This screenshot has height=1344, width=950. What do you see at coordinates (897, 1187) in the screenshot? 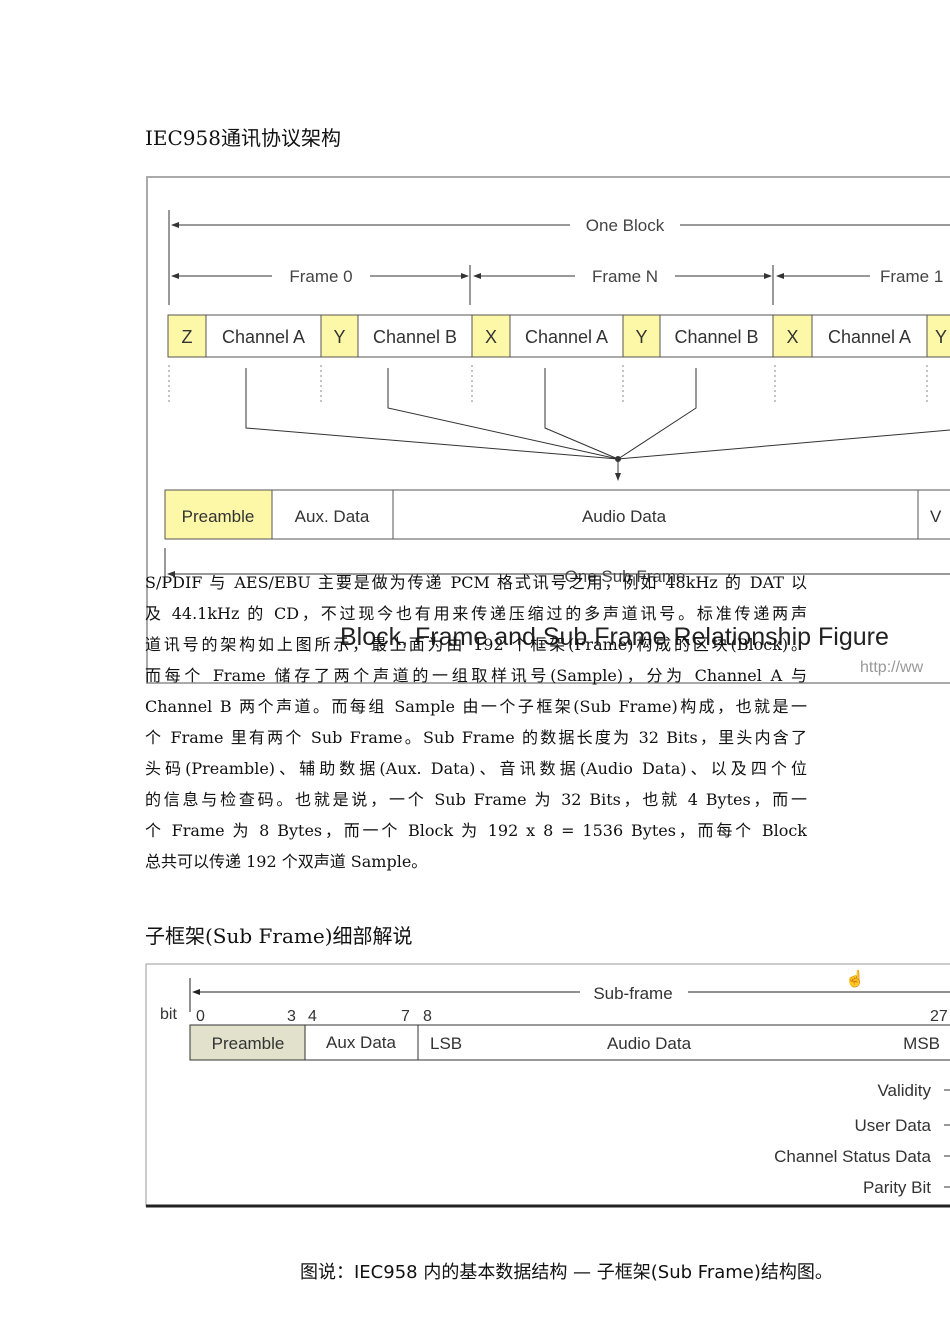
I see `parity-bit-label: Parity Bit` at bounding box center [897, 1187].